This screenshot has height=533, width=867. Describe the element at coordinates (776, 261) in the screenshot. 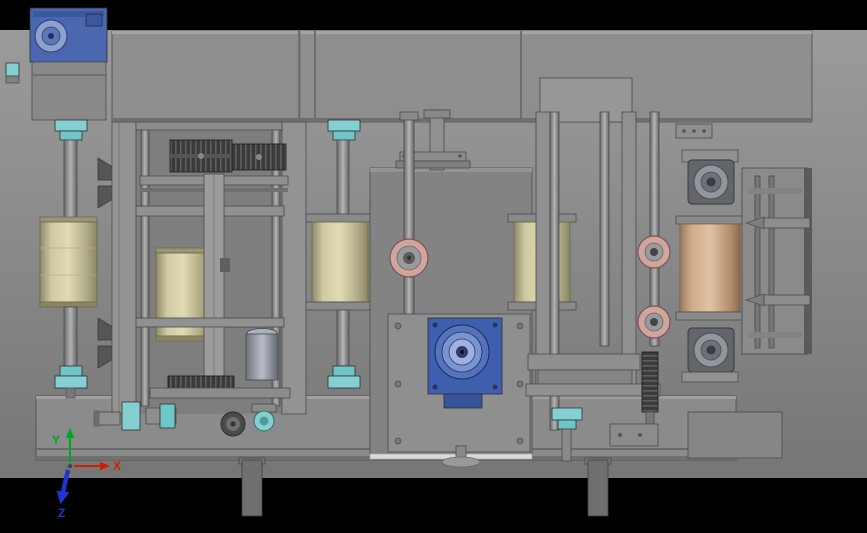

I see `tailstock-panel` at that location.